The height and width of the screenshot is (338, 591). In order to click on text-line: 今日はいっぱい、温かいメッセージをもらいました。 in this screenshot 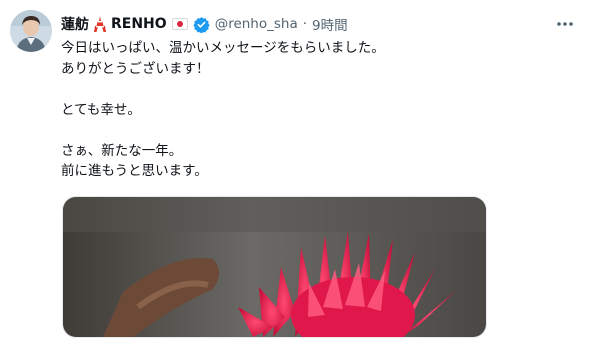, I will do `click(223, 48)`.